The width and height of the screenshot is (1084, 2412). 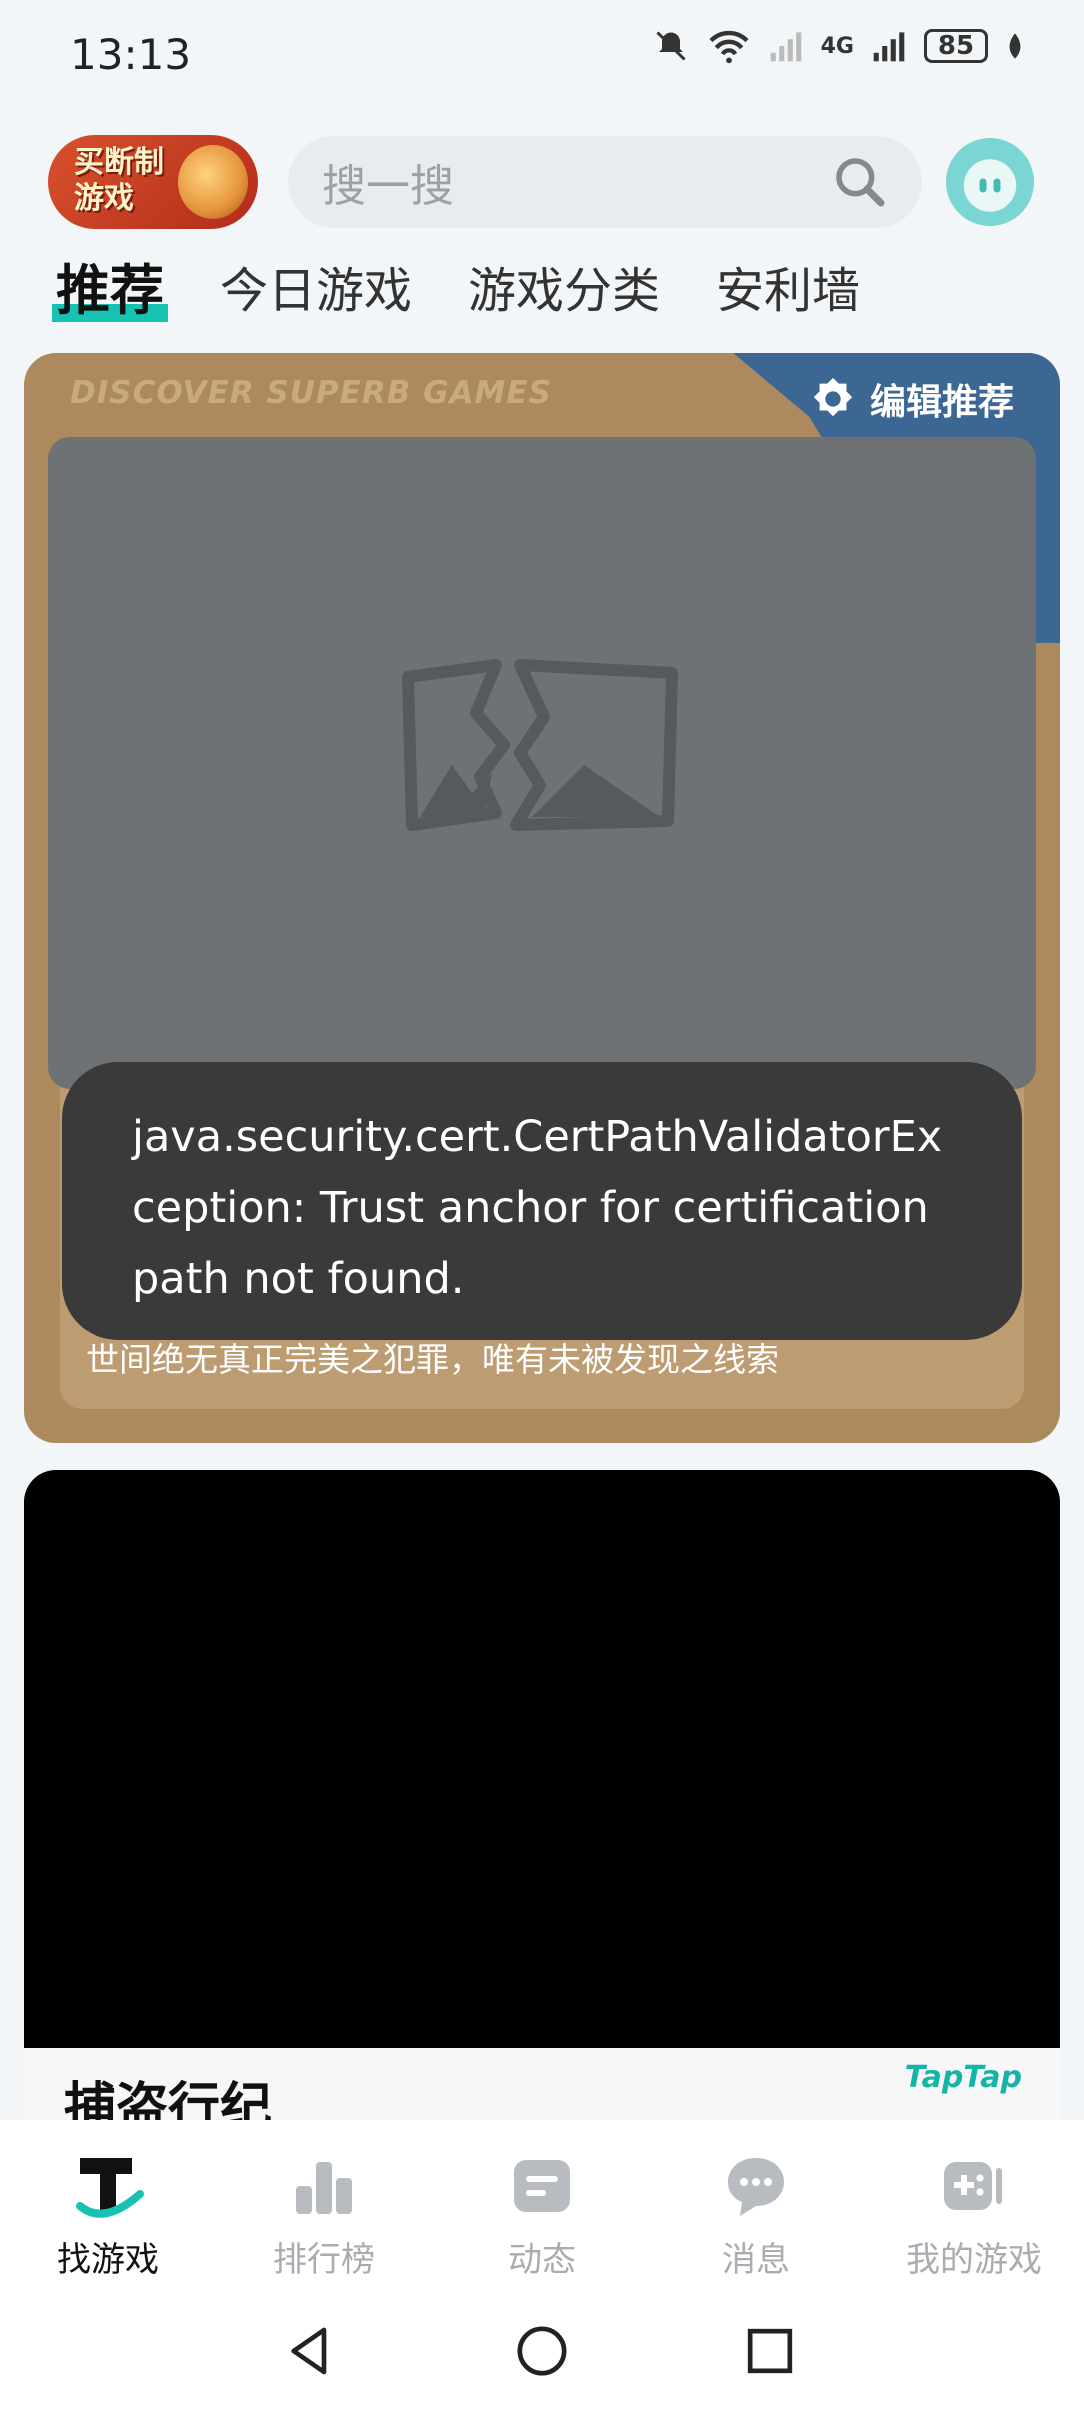 I want to click on tab-recommend: 推荐, so click(x=110, y=291).